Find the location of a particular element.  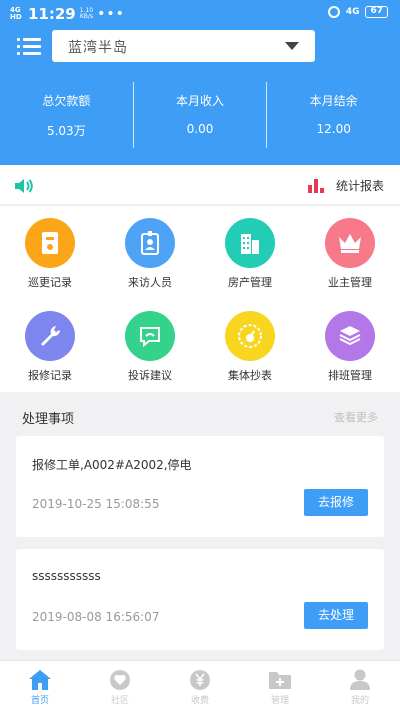

community-select: 蓝湾半岛 is located at coordinates (183, 46).